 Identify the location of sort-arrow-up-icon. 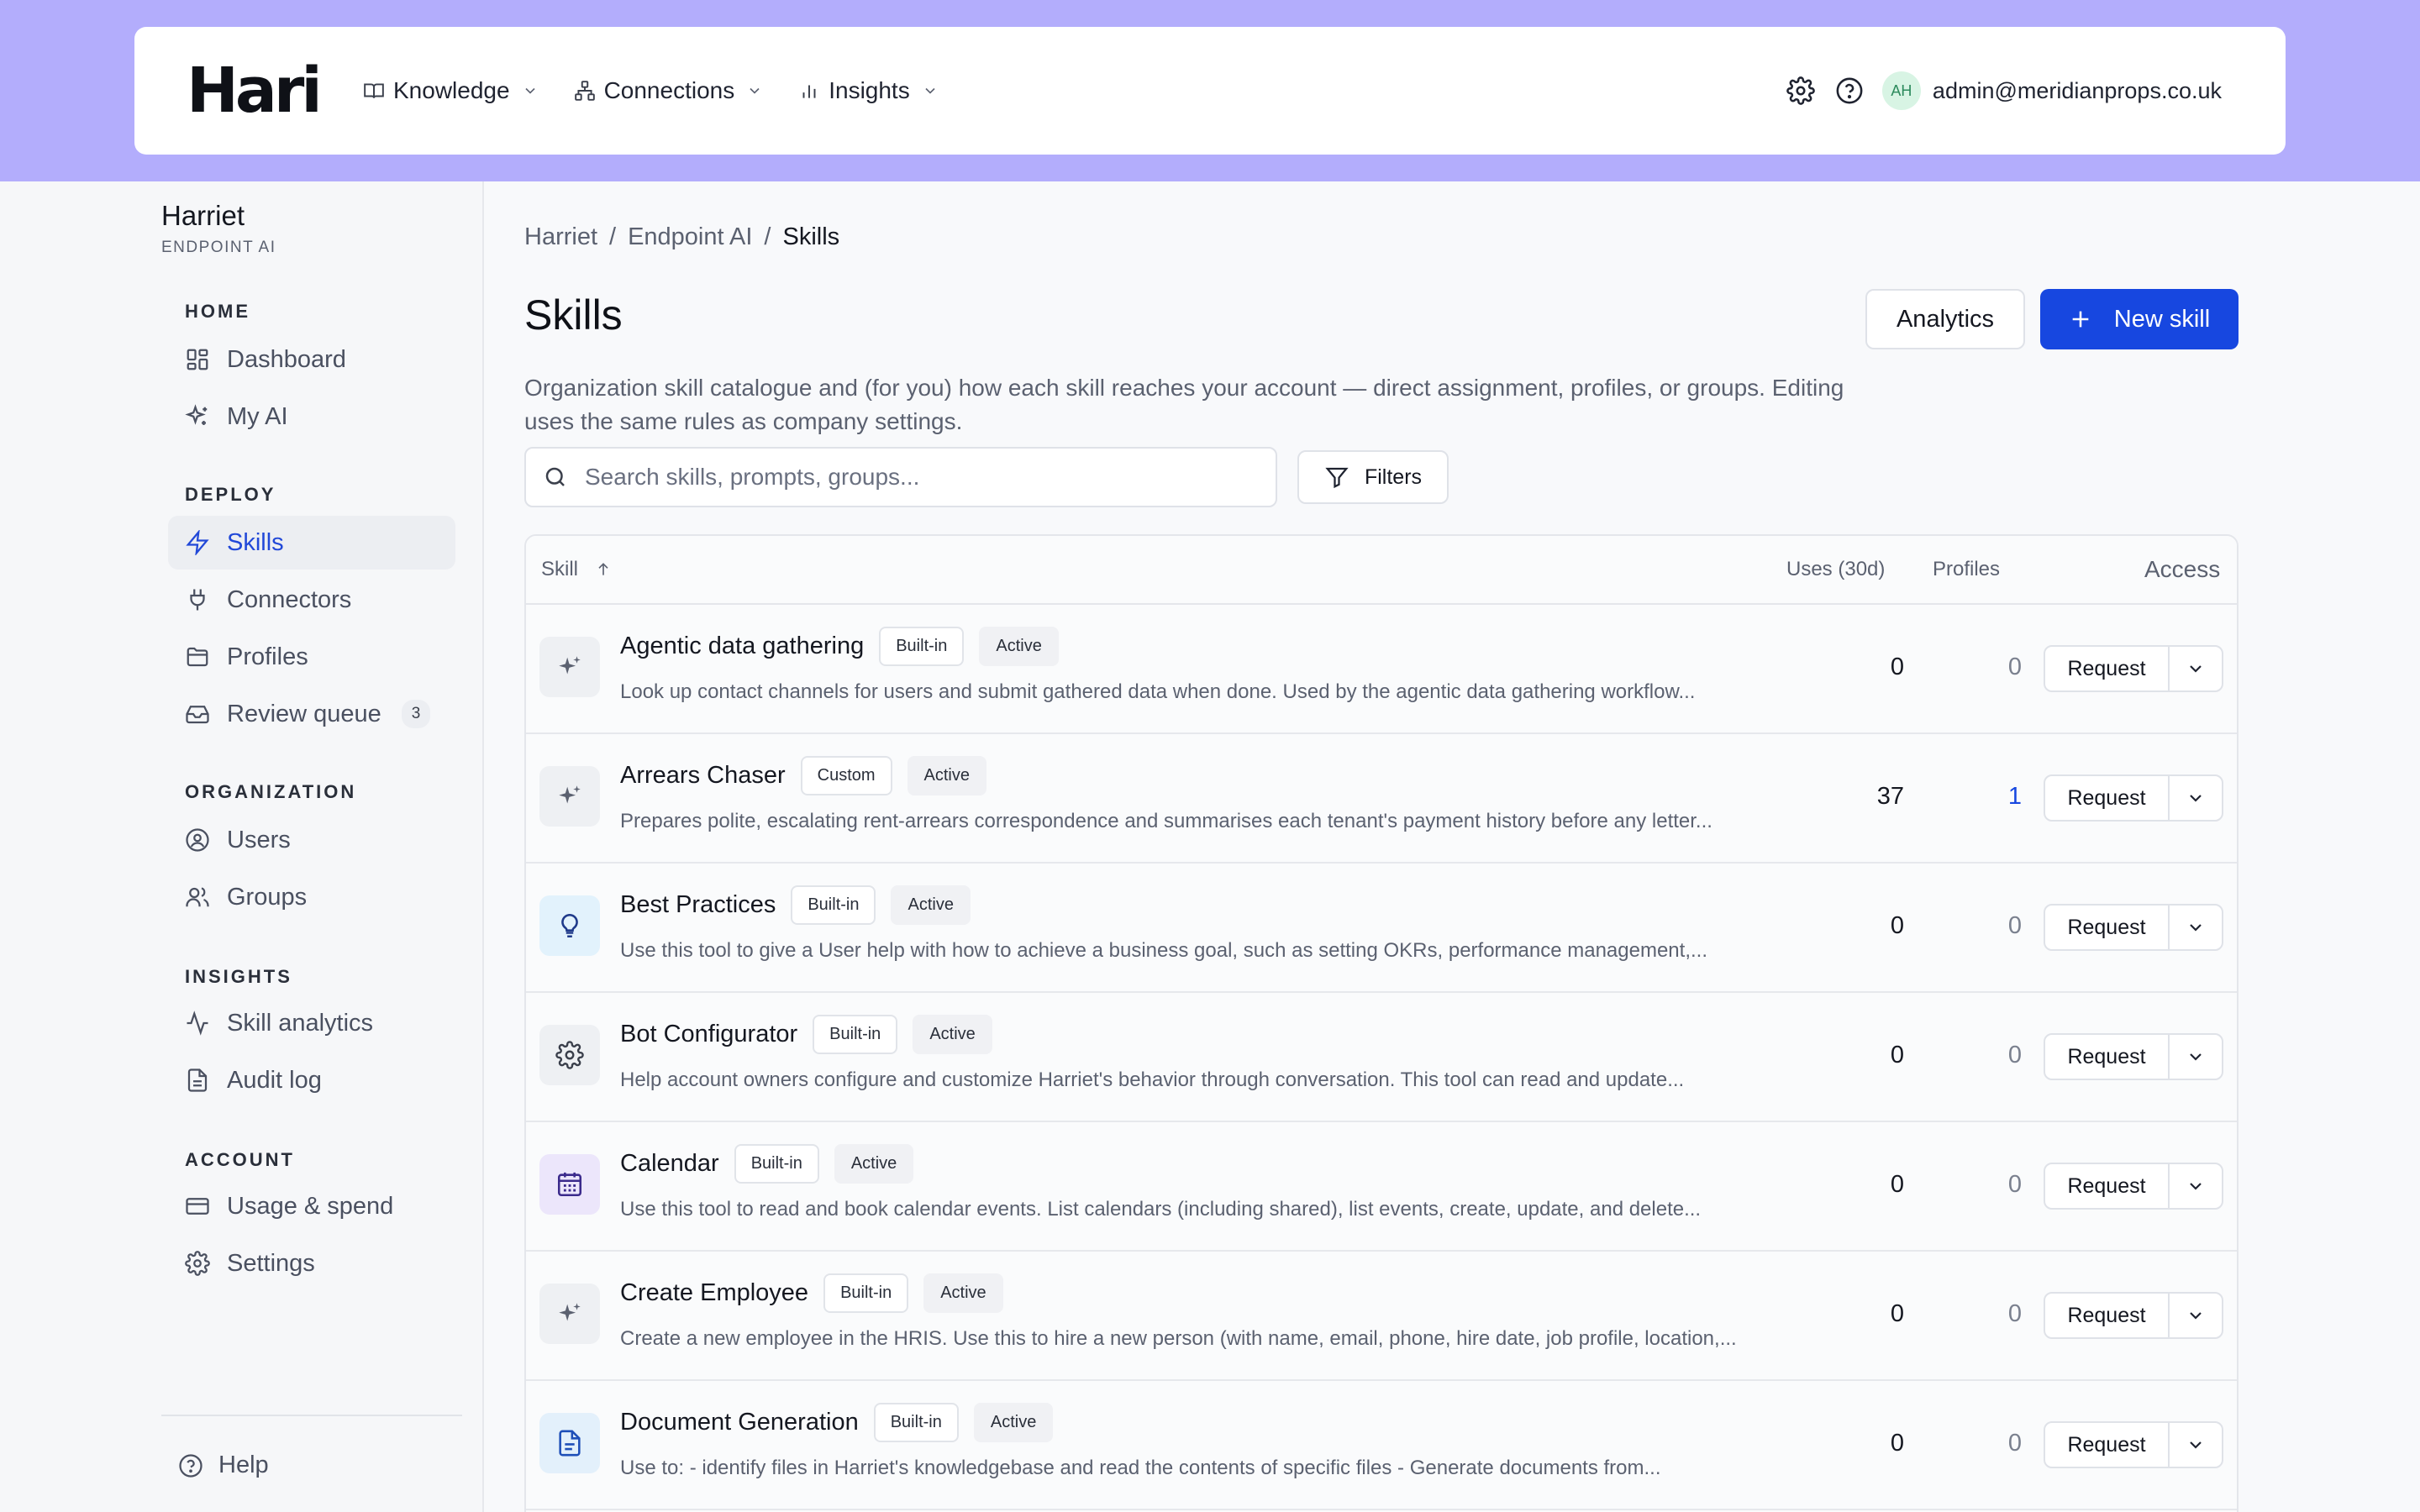
(603, 569).